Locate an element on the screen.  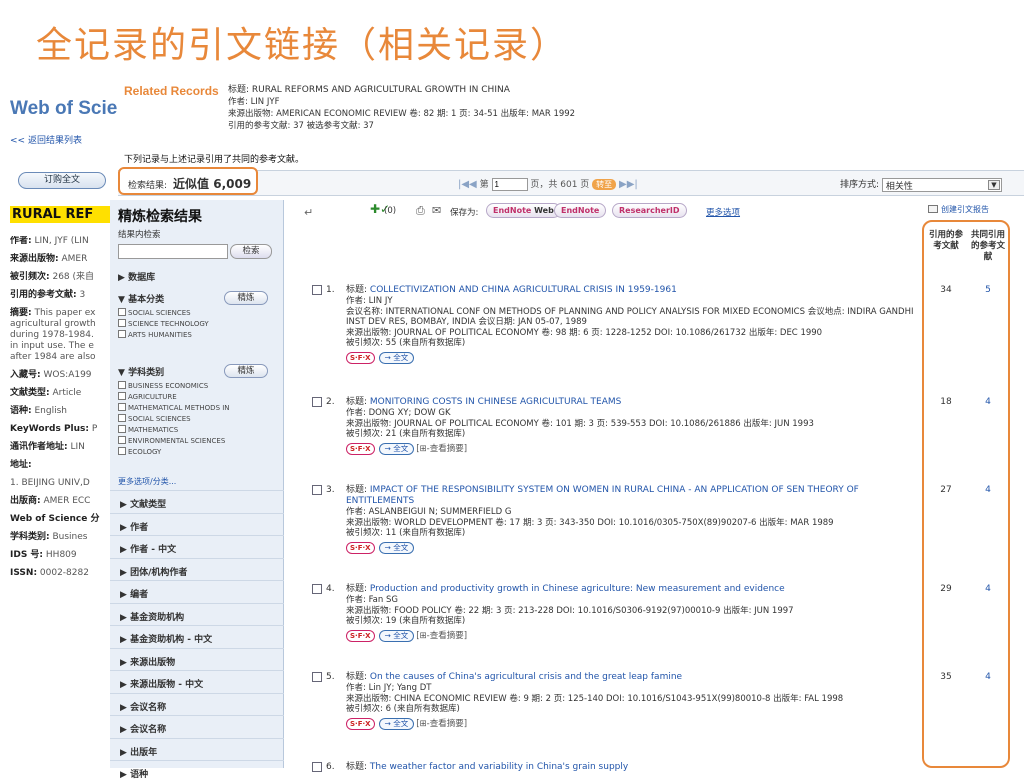
facet-item: ▶ 来源出版物 is located at coordinates (197, 658).